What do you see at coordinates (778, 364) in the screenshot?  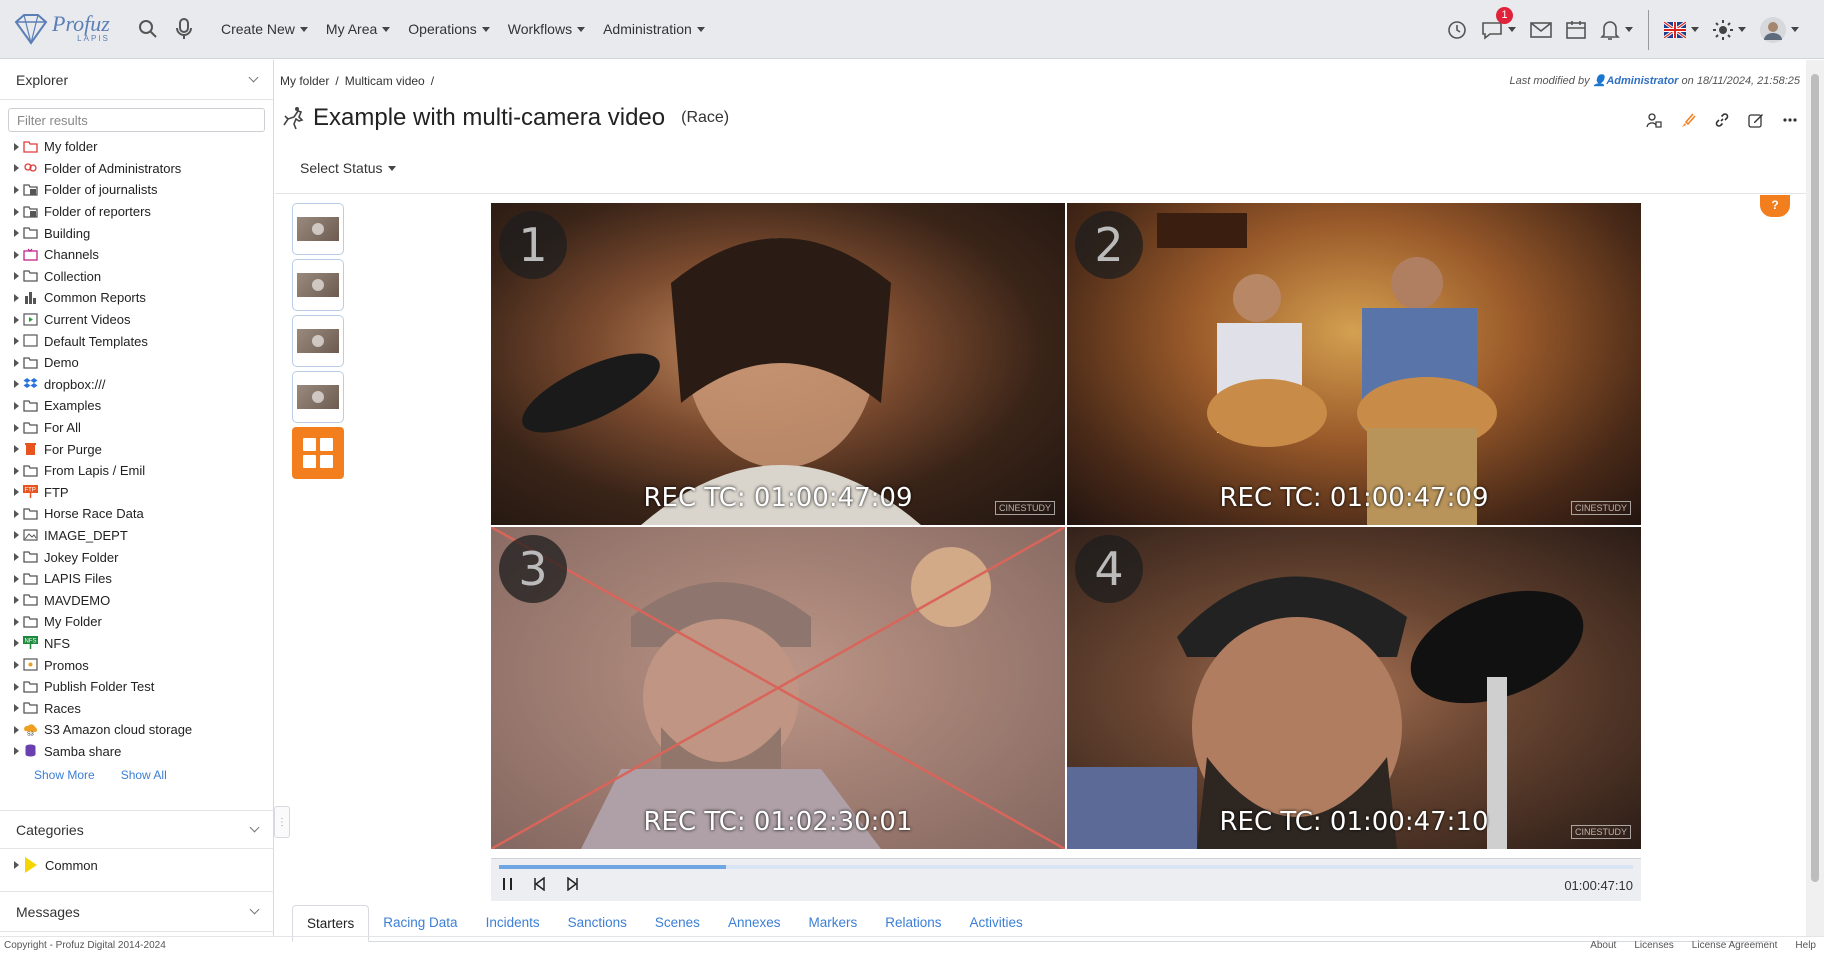 I see `camera-view-1: 1 REC TC: 01:00:47:09 CINESTUDY` at bounding box center [778, 364].